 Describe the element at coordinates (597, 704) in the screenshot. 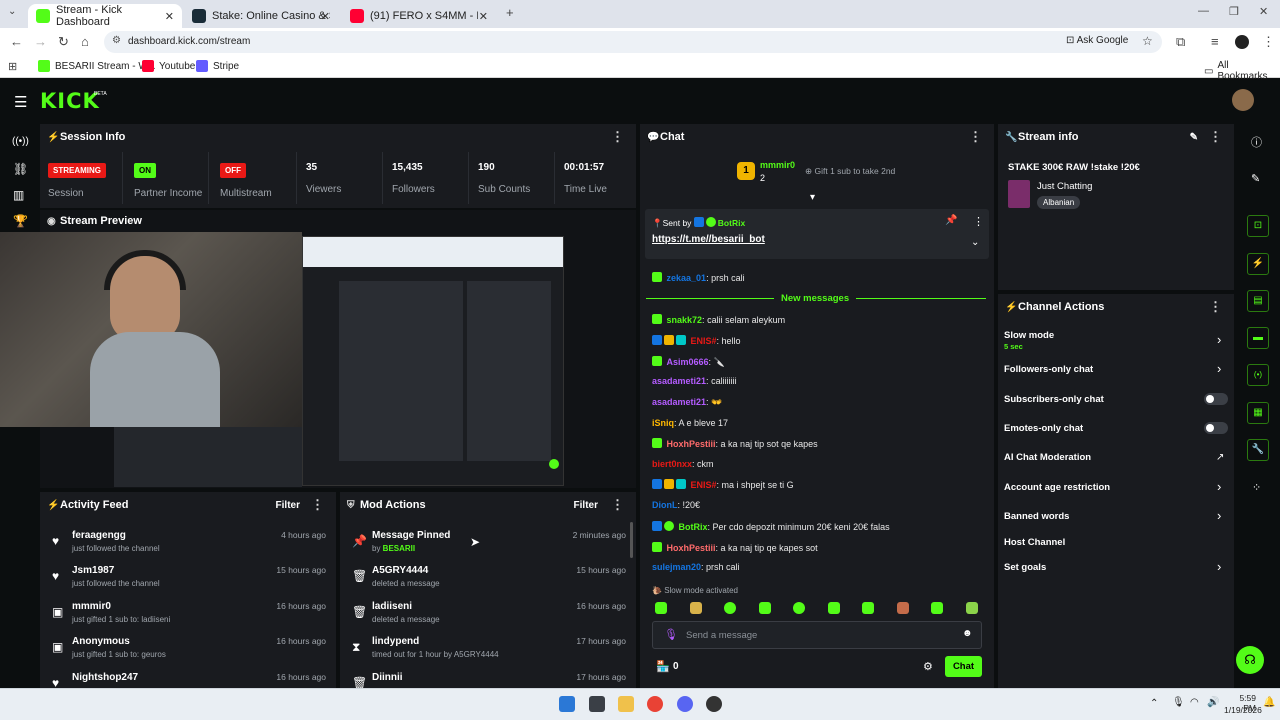

I see `terminal-icon` at that location.